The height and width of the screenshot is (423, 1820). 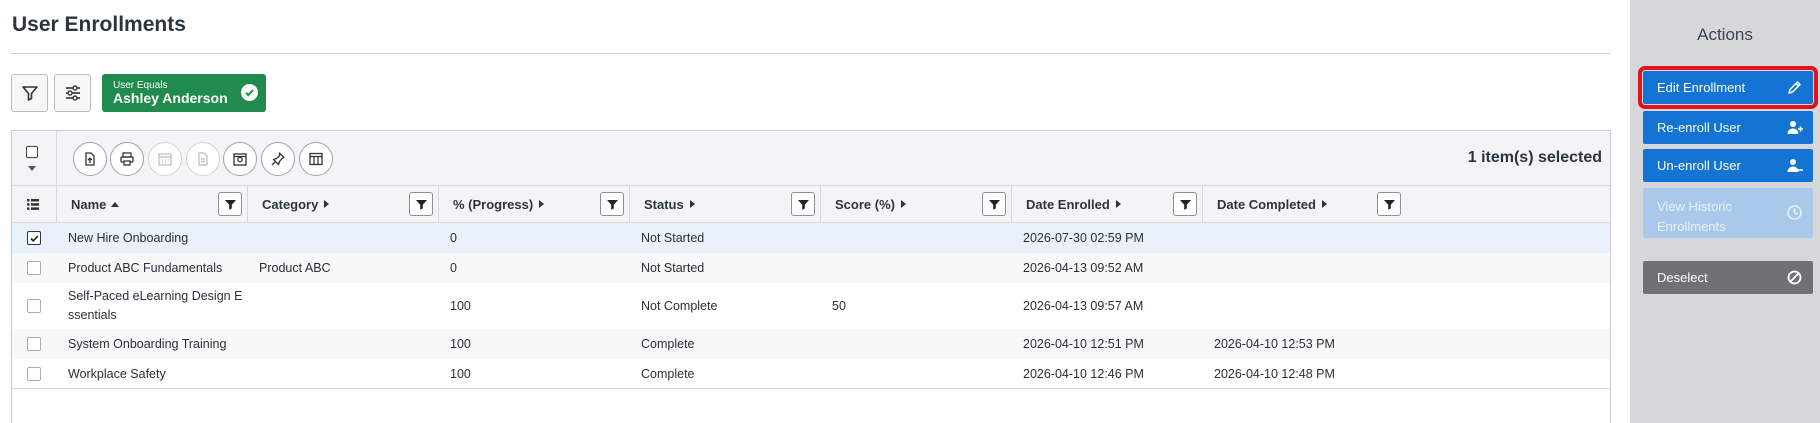 I want to click on selection-count: 1 item(s) selected, so click(x=1534, y=157).